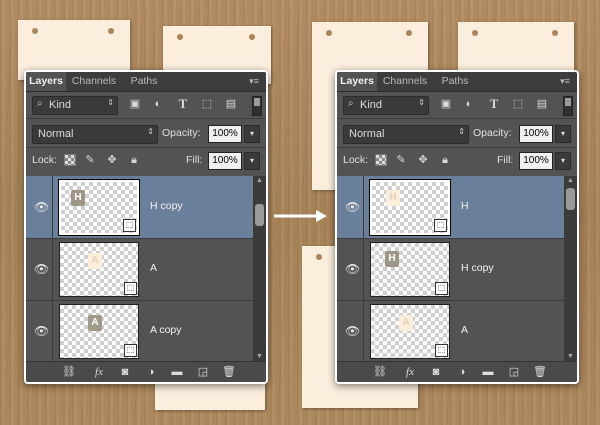 This screenshot has height=425, width=600. Describe the element at coordinates (139, 331) in the screenshot. I see `layer-row: 👁︎ A ⬚ A copy` at that location.